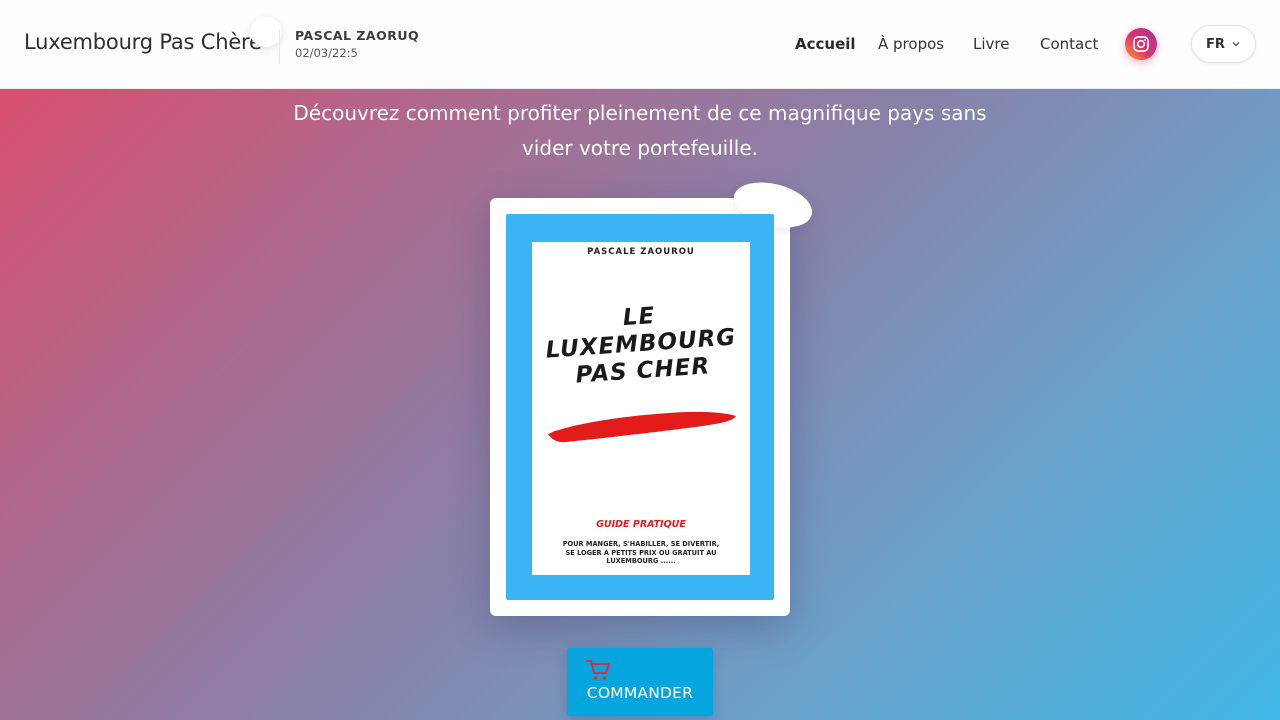 This screenshot has width=1280, height=720. What do you see at coordinates (1236, 44) in the screenshot?
I see `chevron-down-icon` at bounding box center [1236, 44].